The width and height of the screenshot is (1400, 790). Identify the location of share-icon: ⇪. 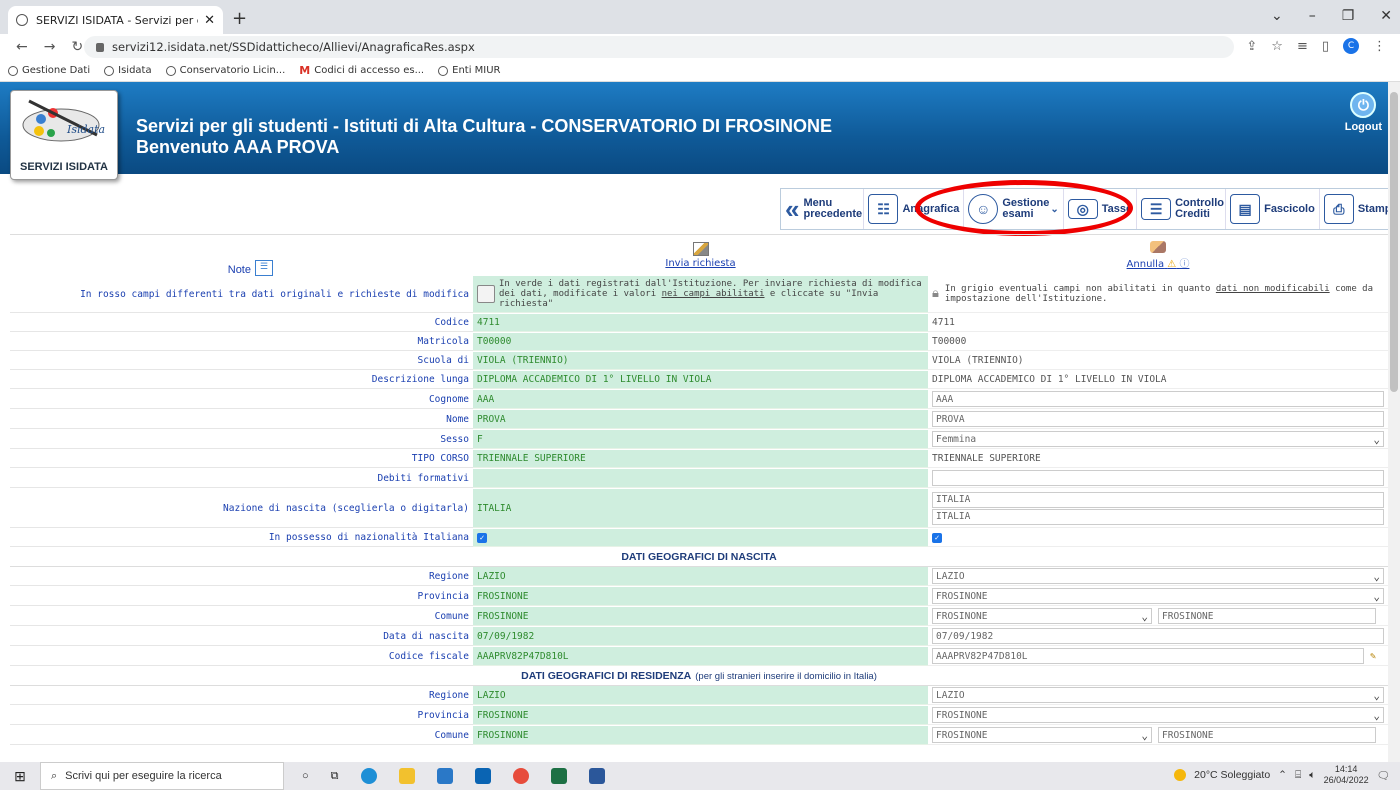
(1251, 46).